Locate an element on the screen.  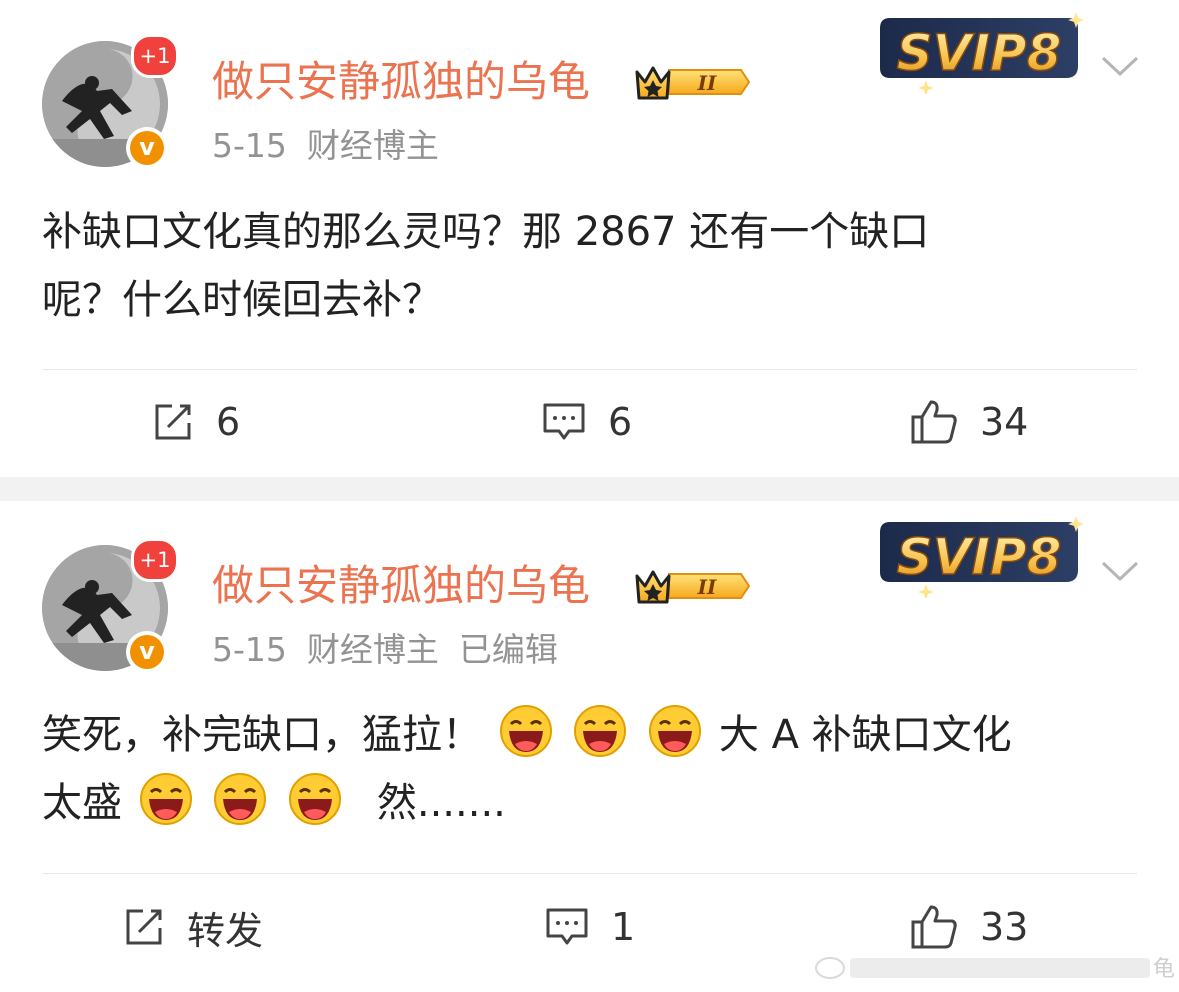
comment-button: 1 is located at coordinates (590, 927).